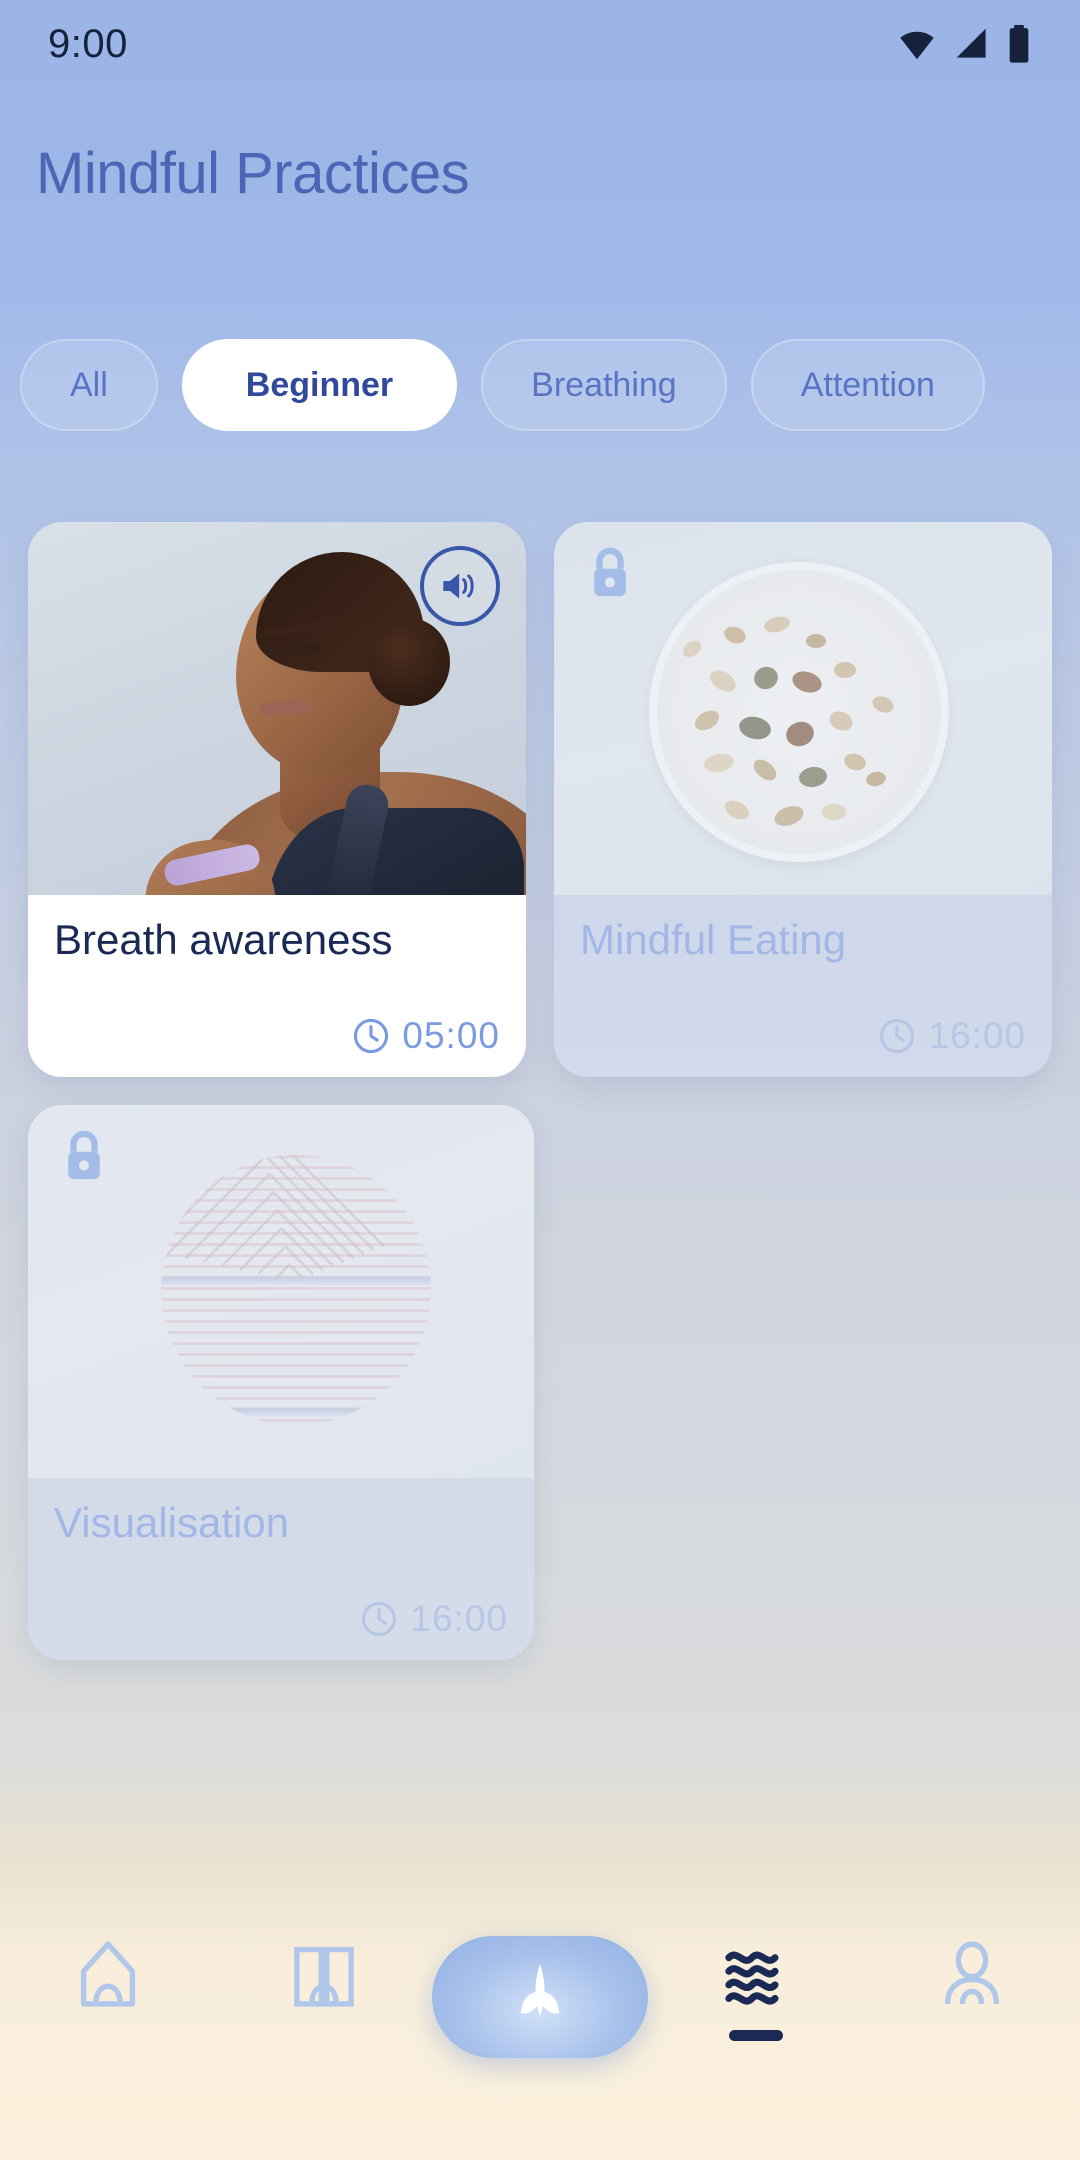 This screenshot has width=1080, height=2160. I want to click on battery-icon, so click(1019, 44).